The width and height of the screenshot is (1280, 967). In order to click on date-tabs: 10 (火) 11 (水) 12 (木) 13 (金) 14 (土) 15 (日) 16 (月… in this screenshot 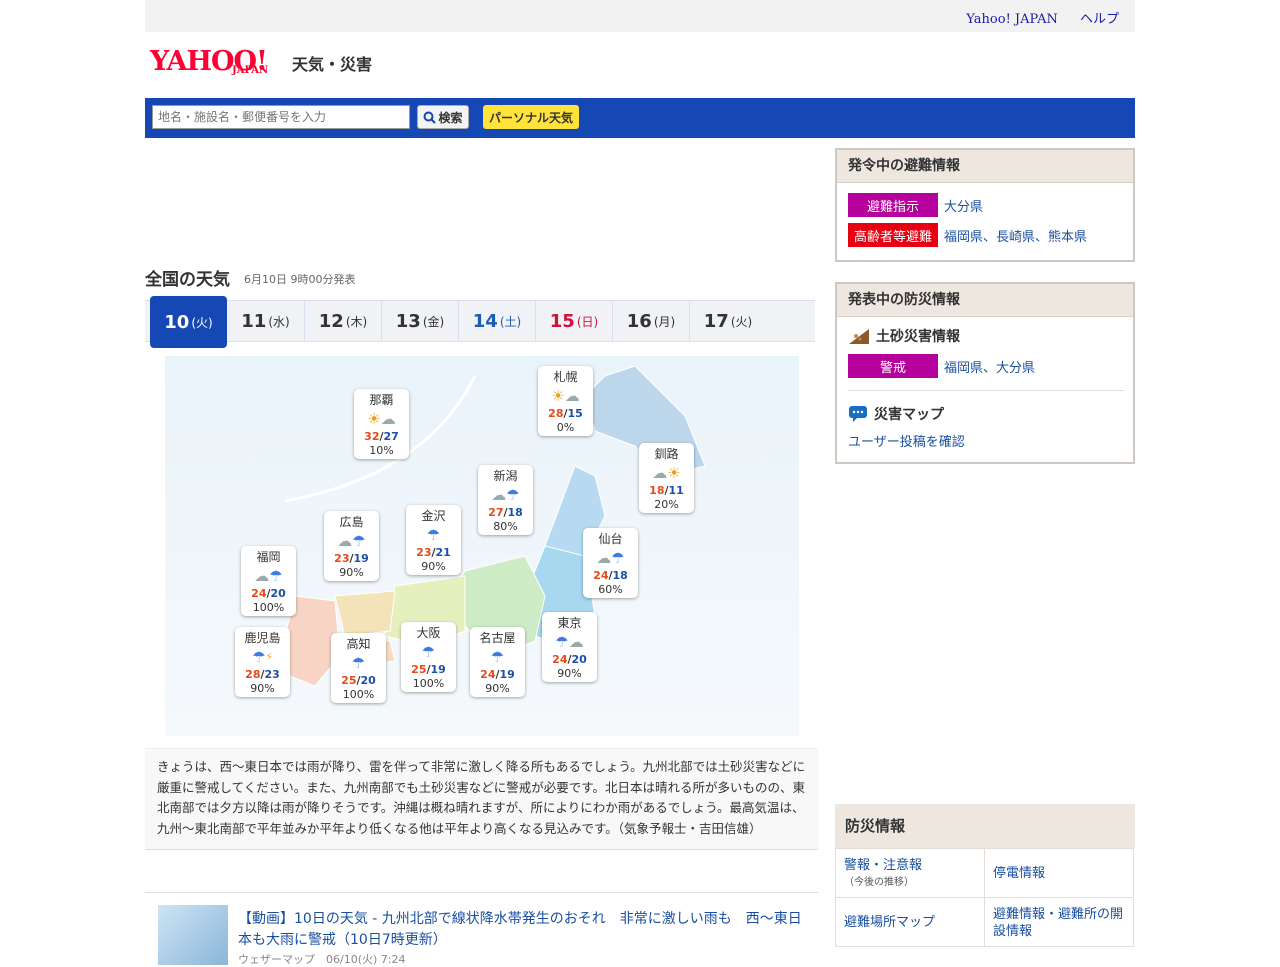, I will do `click(480, 322)`.